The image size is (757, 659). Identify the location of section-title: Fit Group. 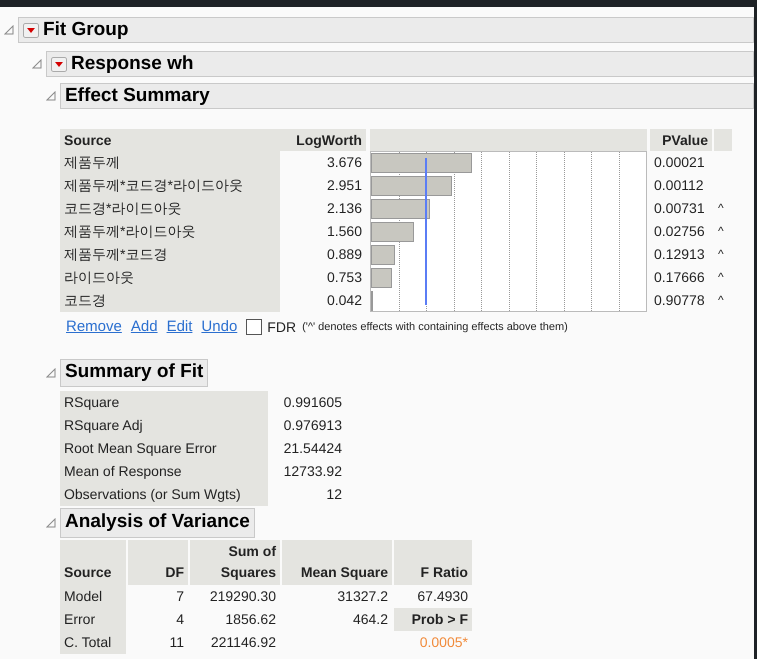
(85, 30).